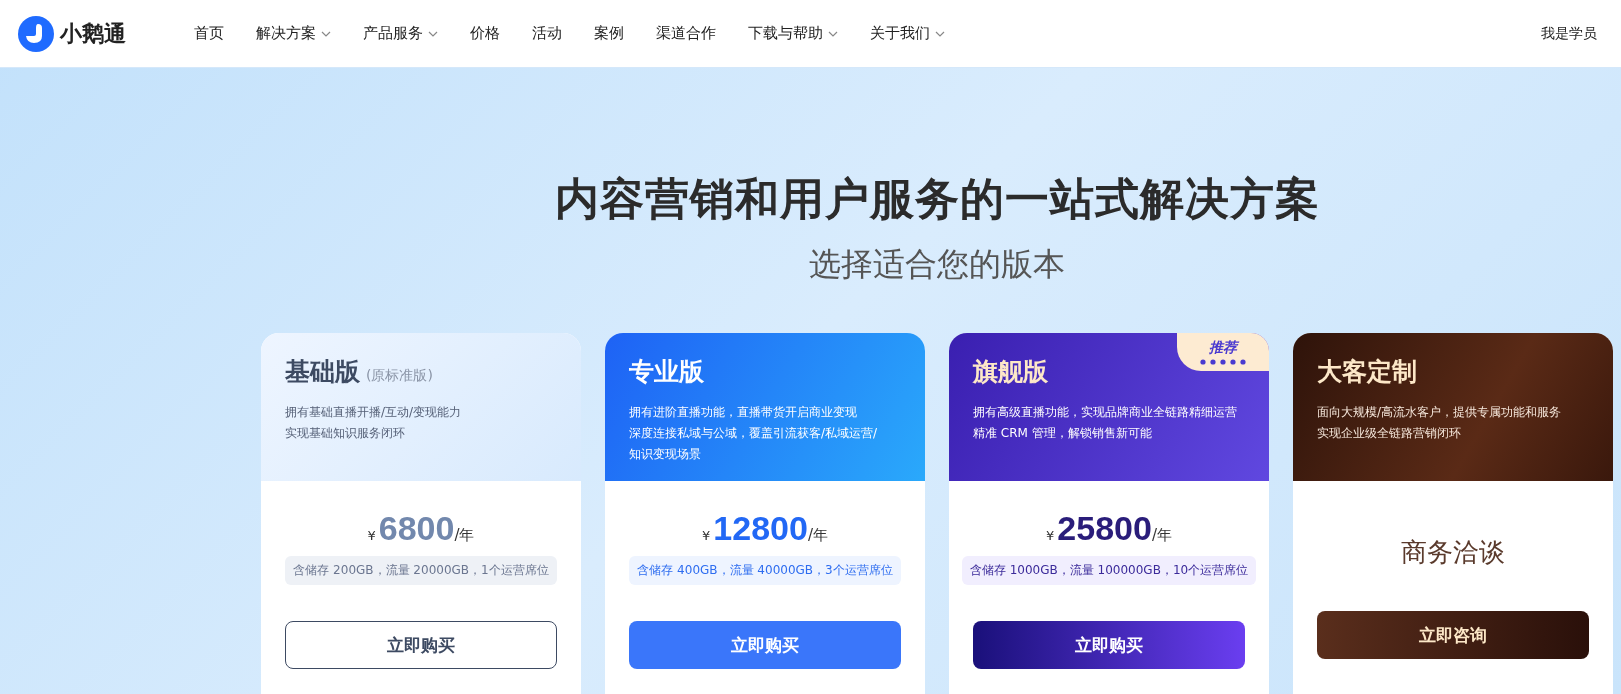 This screenshot has width=1621, height=694. I want to click on nav-link: 下载与帮助, so click(793, 33).